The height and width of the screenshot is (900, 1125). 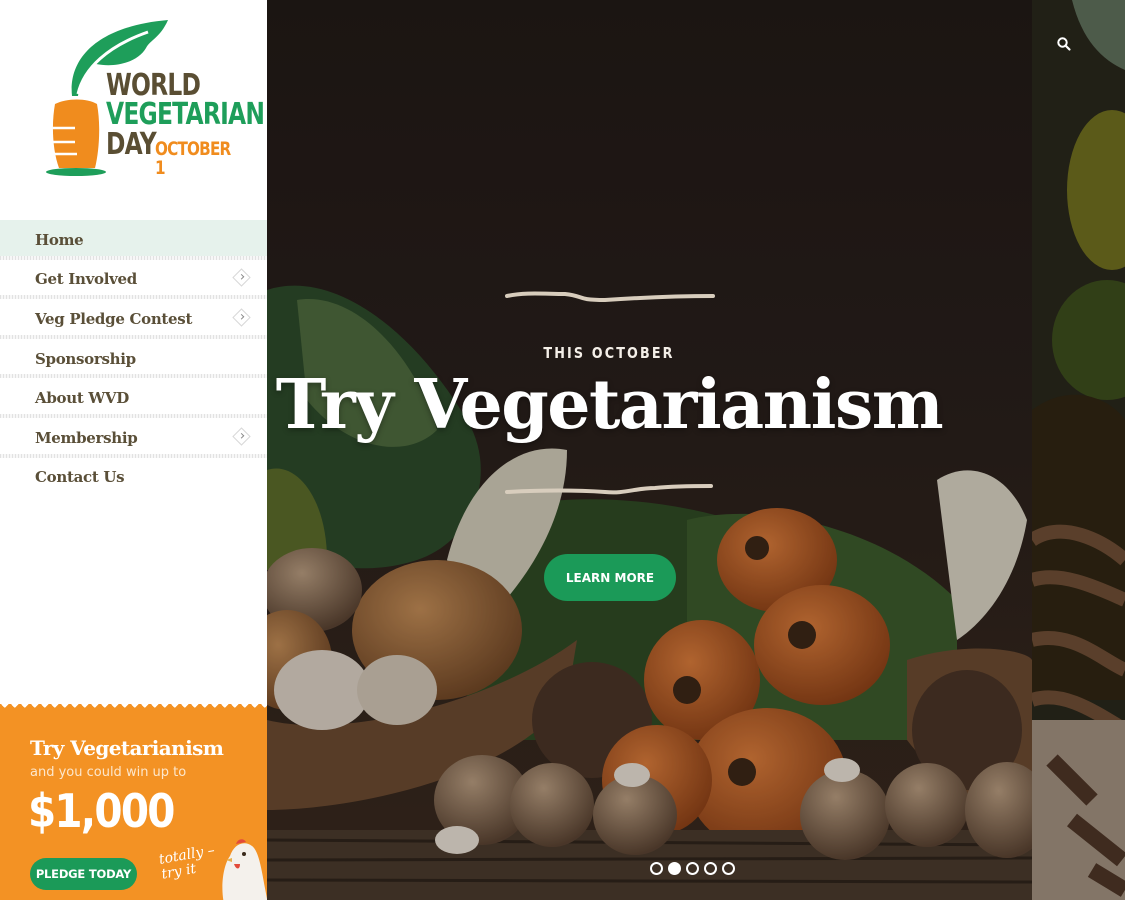 I want to click on nav-item-sponsorship: Sponsorship, so click(x=133, y=358).